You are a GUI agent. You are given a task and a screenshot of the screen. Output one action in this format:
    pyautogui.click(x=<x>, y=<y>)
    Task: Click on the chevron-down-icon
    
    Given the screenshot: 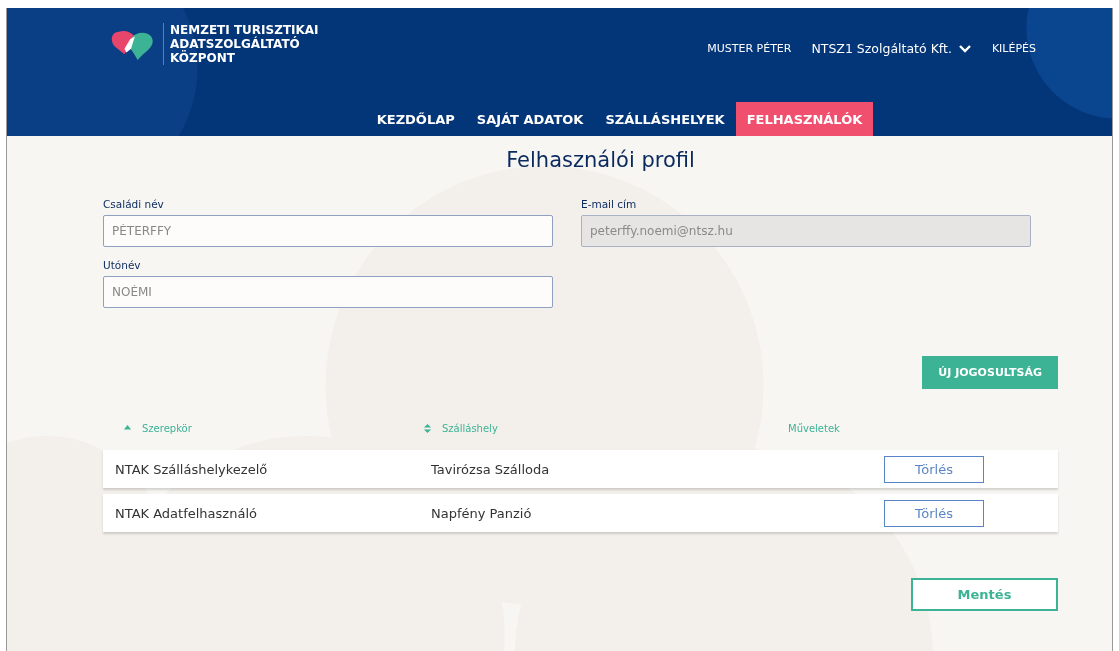 What is the action you would take?
    pyautogui.click(x=964, y=48)
    